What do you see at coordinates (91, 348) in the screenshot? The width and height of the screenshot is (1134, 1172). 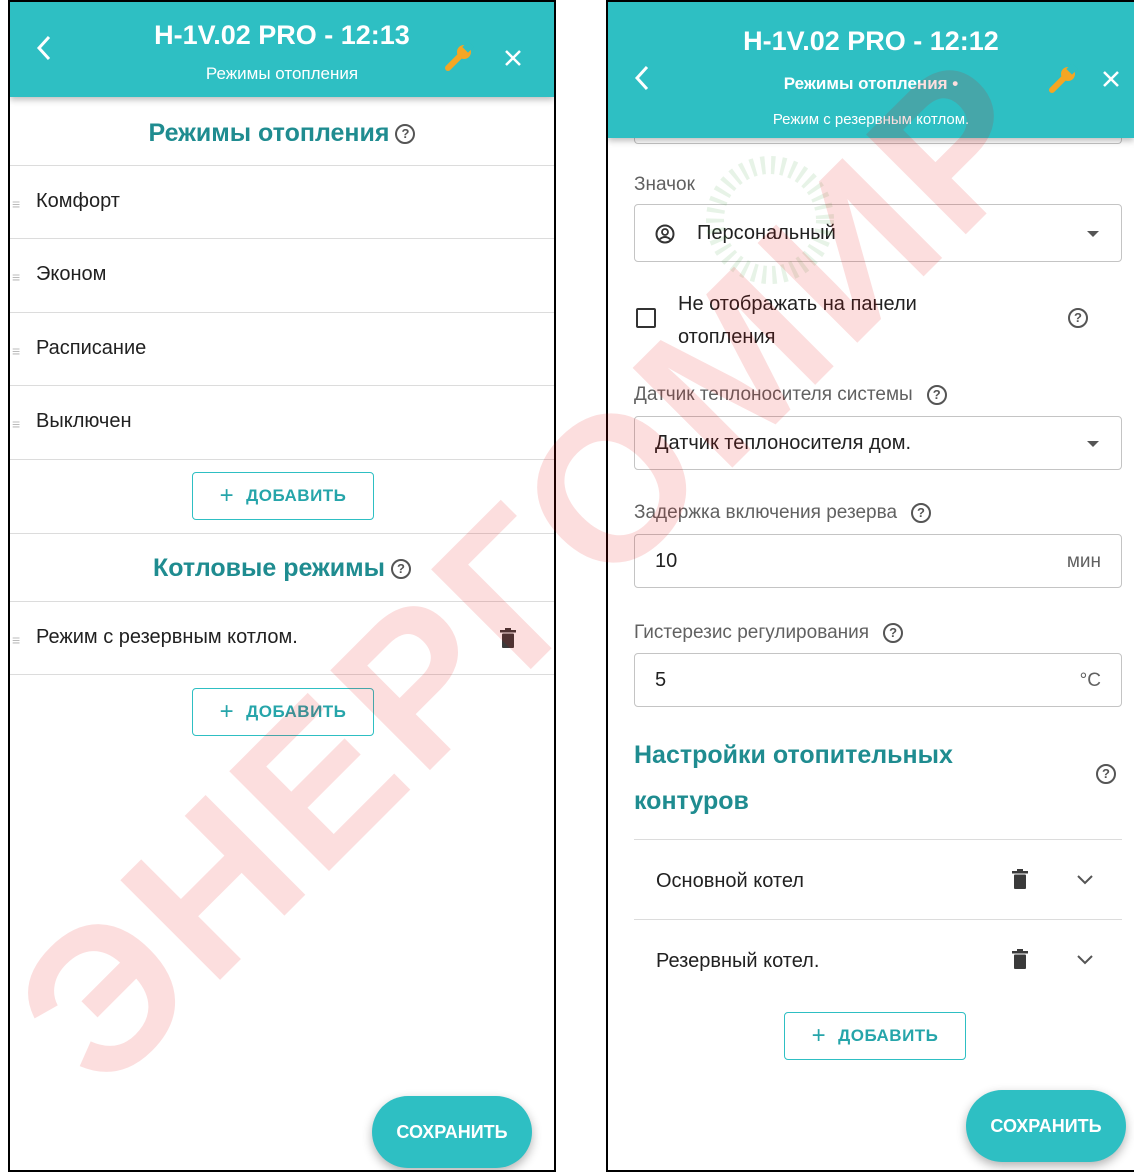 I see `list-item-label: Расписание` at bounding box center [91, 348].